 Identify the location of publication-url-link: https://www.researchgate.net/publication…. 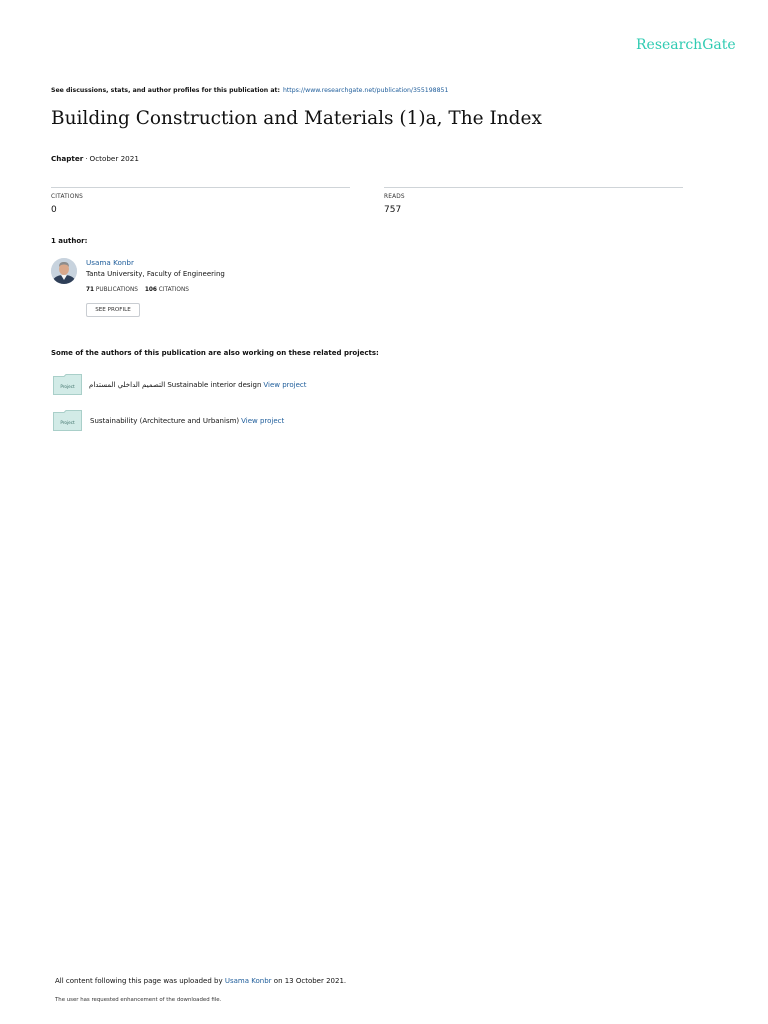
(365, 90).